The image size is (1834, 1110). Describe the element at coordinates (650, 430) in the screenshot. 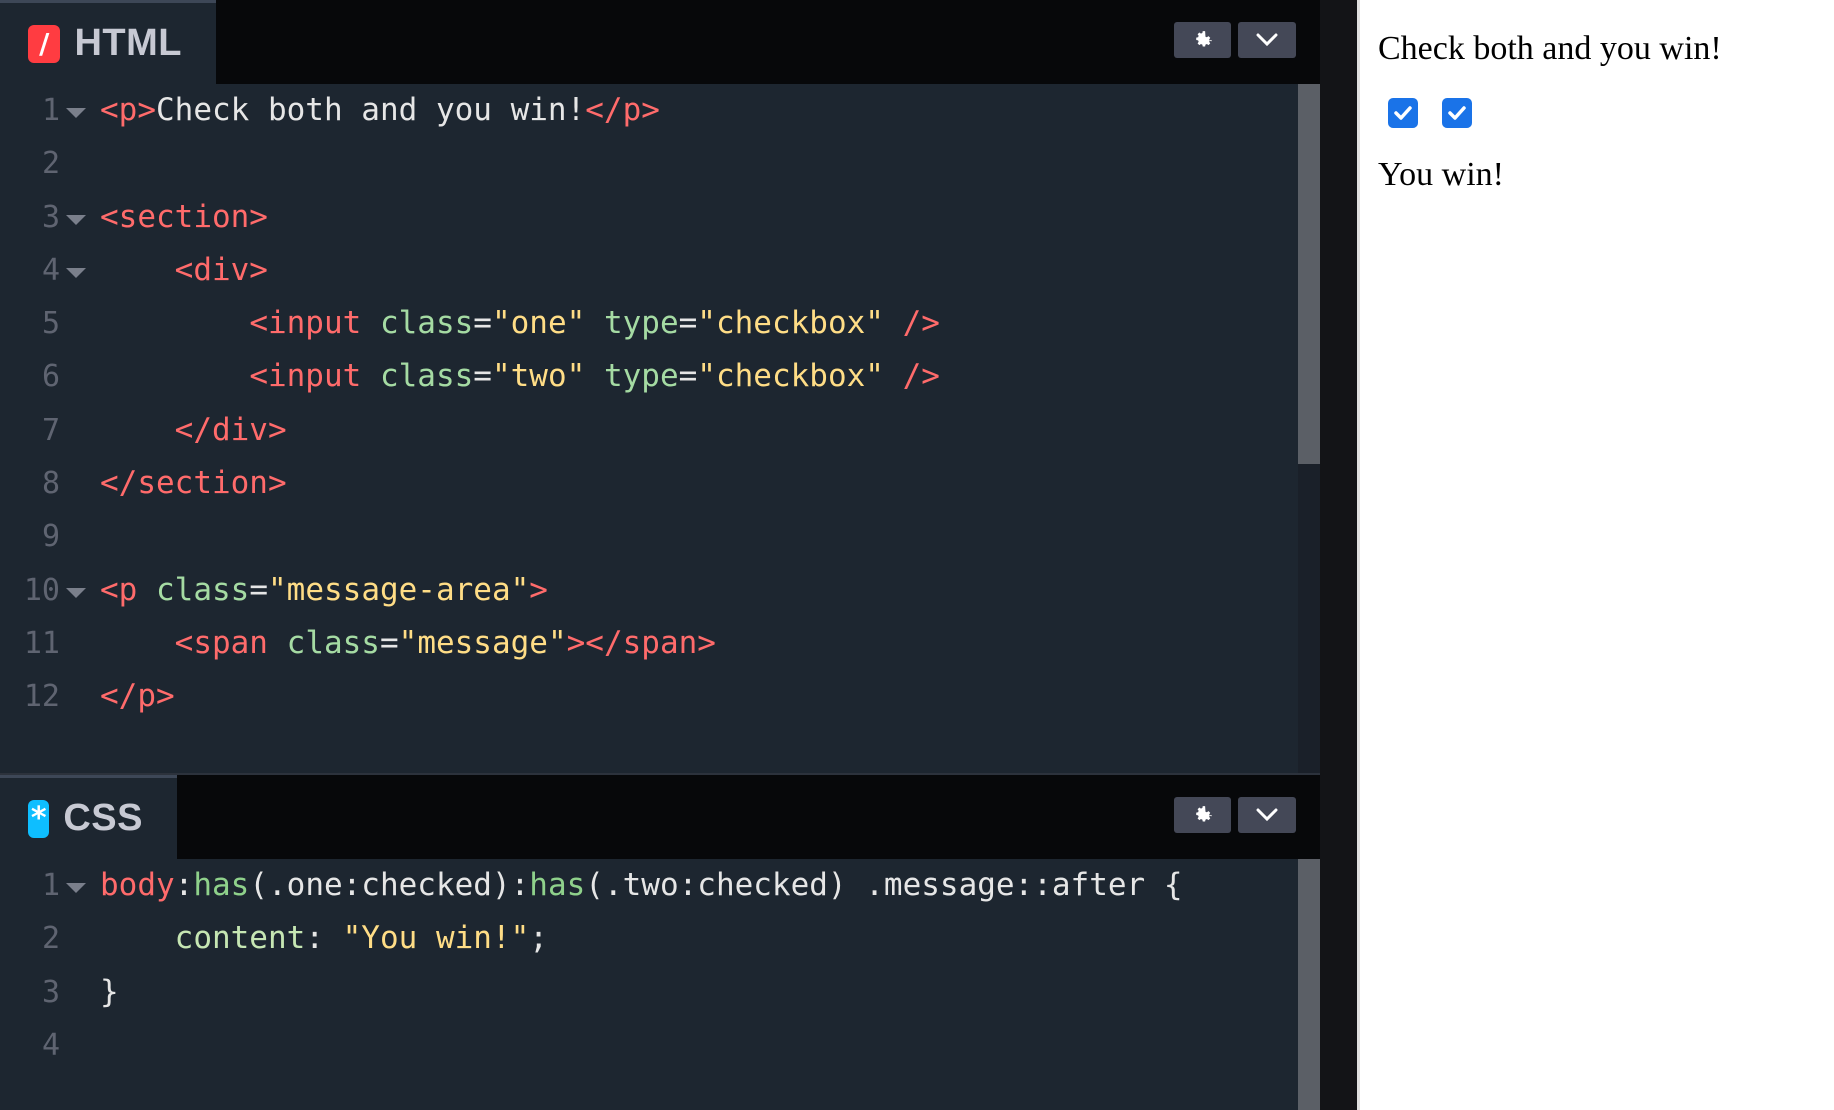

I see `code-line: 7 </div>` at that location.